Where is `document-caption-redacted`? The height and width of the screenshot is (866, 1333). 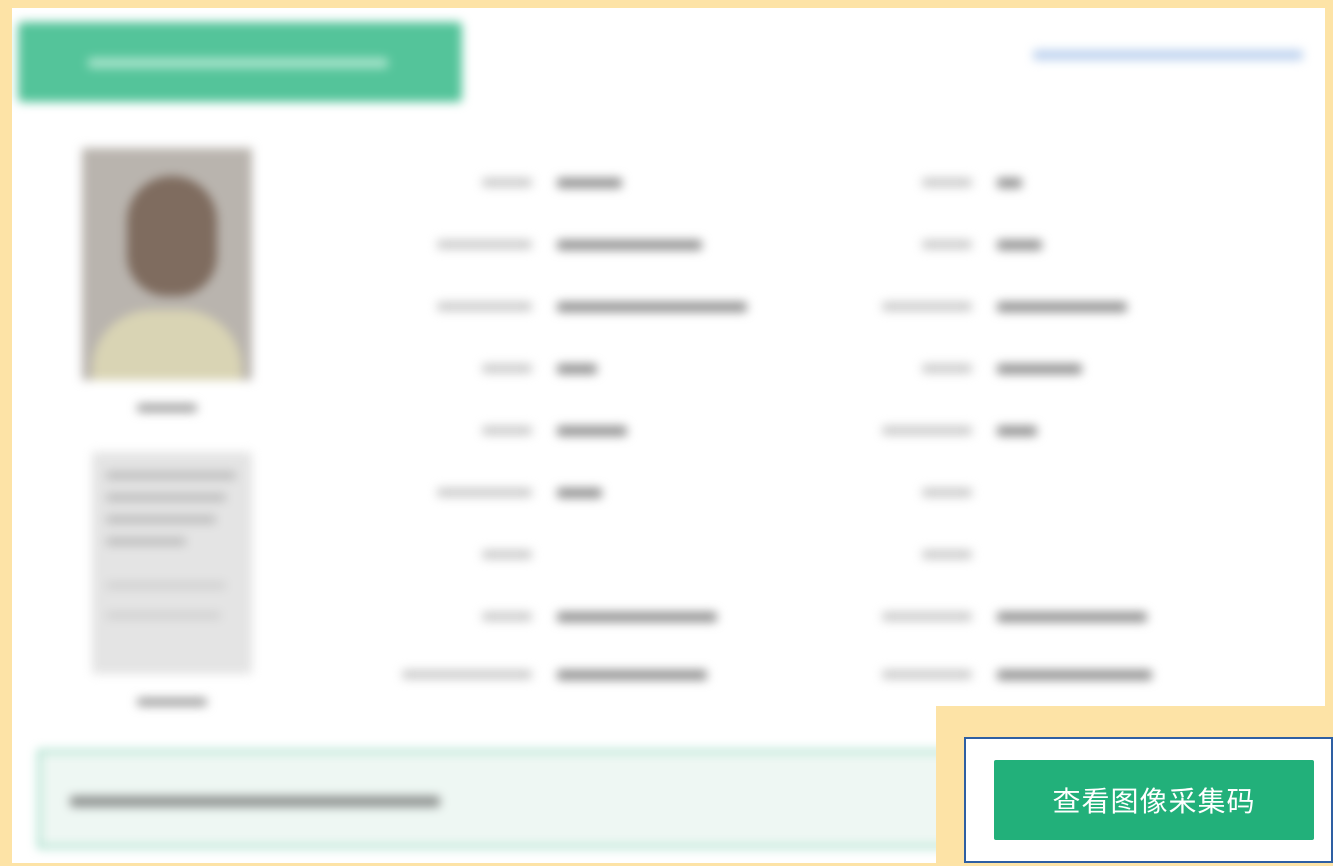
document-caption-redacted is located at coordinates (172, 702).